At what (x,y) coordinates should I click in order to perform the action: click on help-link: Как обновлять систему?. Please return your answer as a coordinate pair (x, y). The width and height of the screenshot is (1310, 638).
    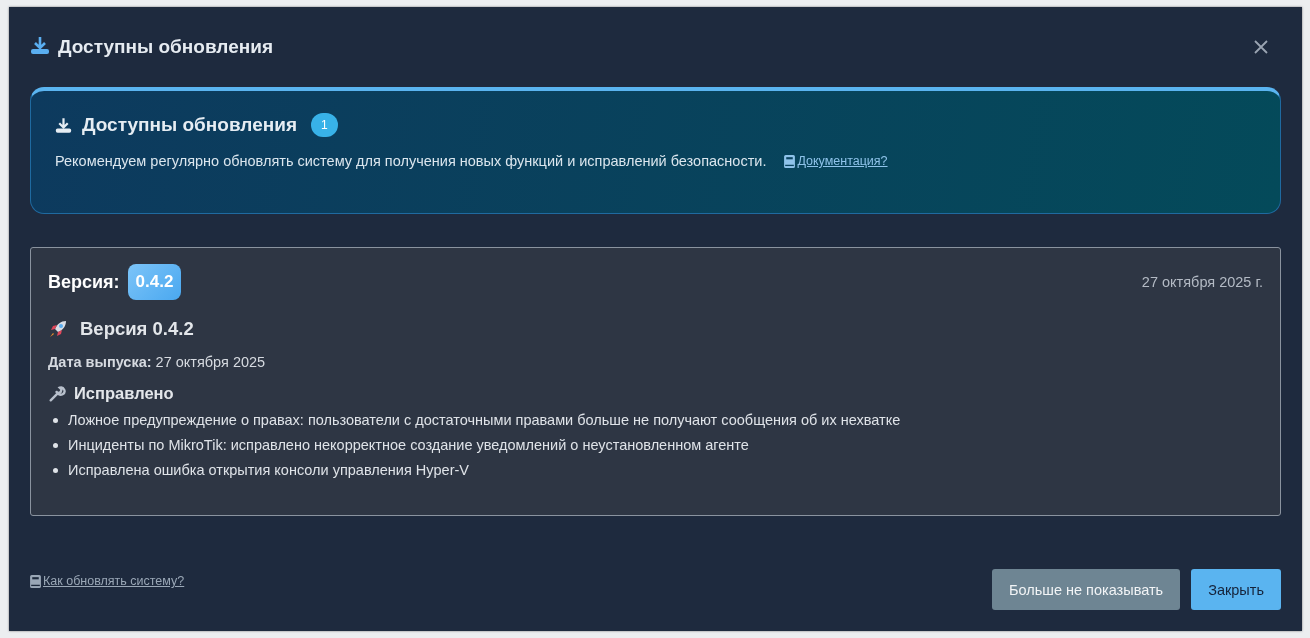
    Looking at the image, I should click on (114, 581).